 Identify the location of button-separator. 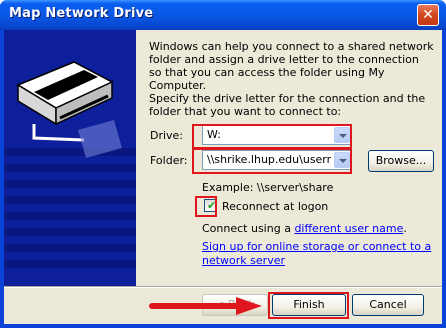
(223, 287).